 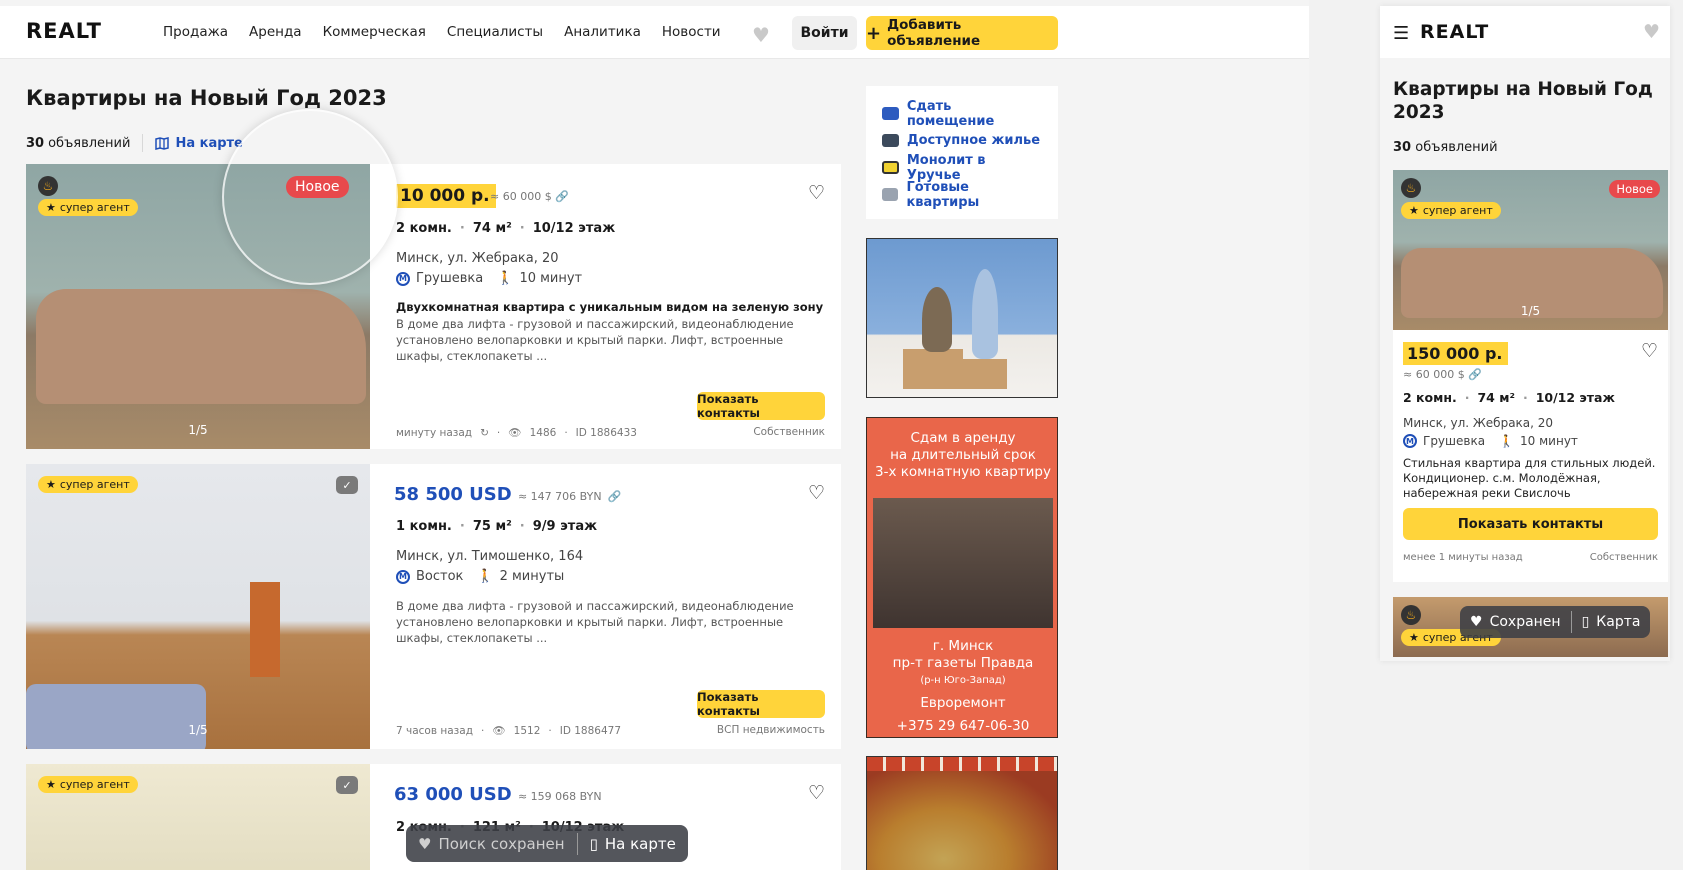 What do you see at coordinates (516, 433) in the screenshot?
I see `listing-meta: минуту назад ↻ · 👁 1486 · ID 1886433` at bounding box center [516, 433].